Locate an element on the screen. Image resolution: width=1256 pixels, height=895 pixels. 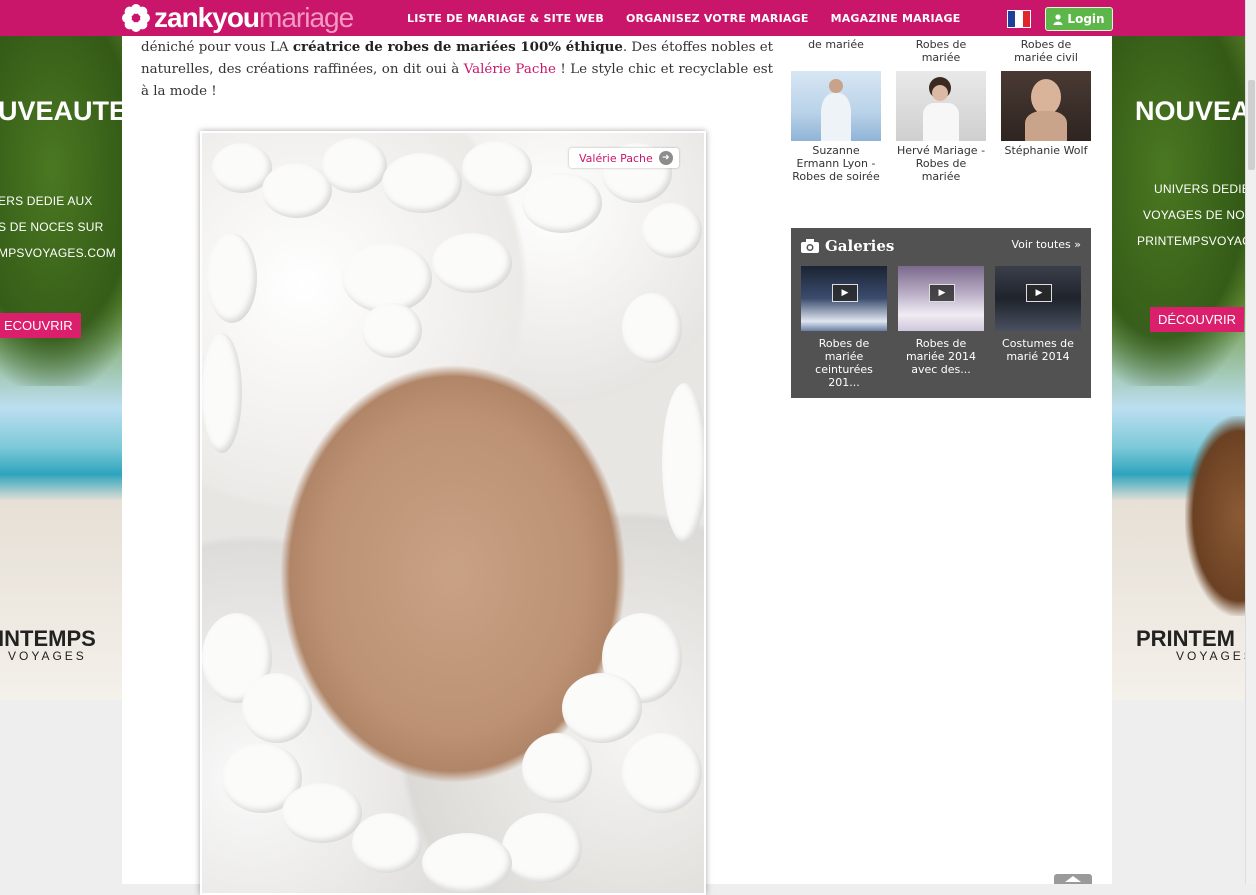
ad-line-3: PRINTEMPSVOYAGES is located at coordinates (1191, 241).